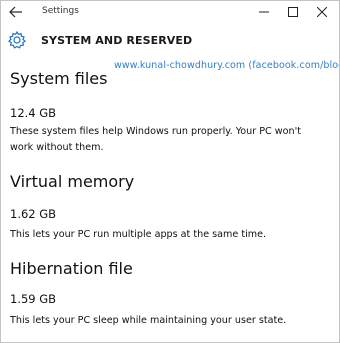 The image size is (340, 343). What do you see at coordinates (17, 40) in the screenshot?
I see `gear-icon` at bounding box center [17, 40].